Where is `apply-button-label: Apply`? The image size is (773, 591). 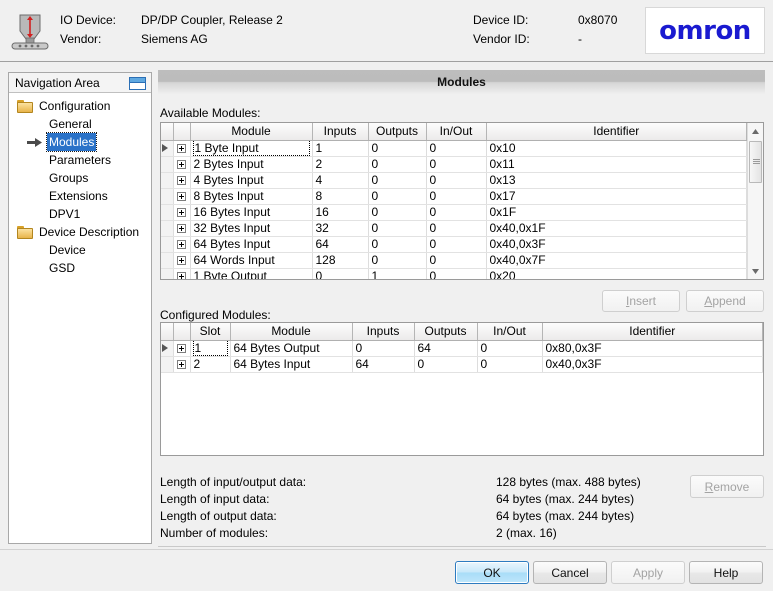
apply-button-label: Apply is located at coordinates (648, 572).